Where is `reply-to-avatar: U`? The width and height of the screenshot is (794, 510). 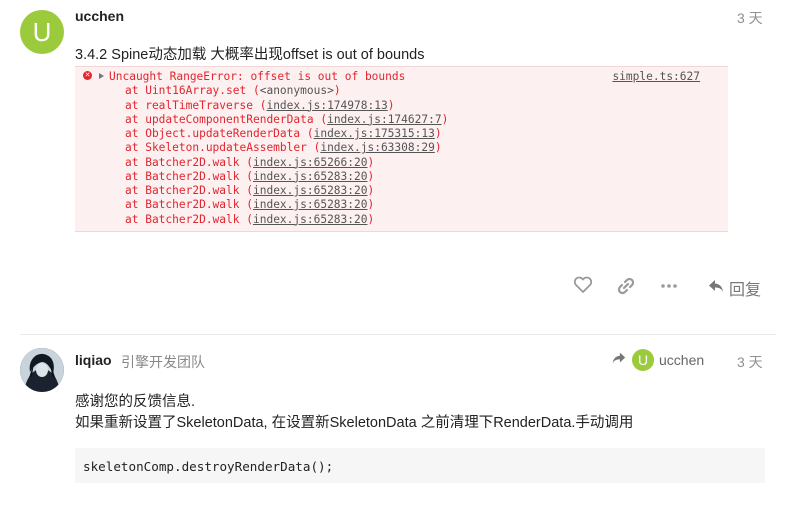 reply-to-avatar: U is located at coordinates (643, 360).